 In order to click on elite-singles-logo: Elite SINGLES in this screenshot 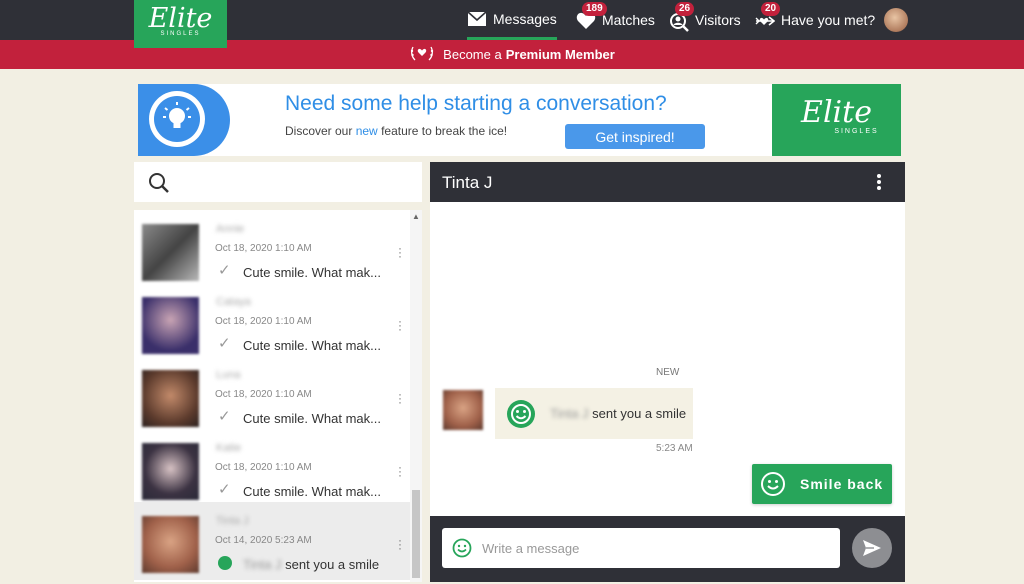, I will do `click(180, 24)`.